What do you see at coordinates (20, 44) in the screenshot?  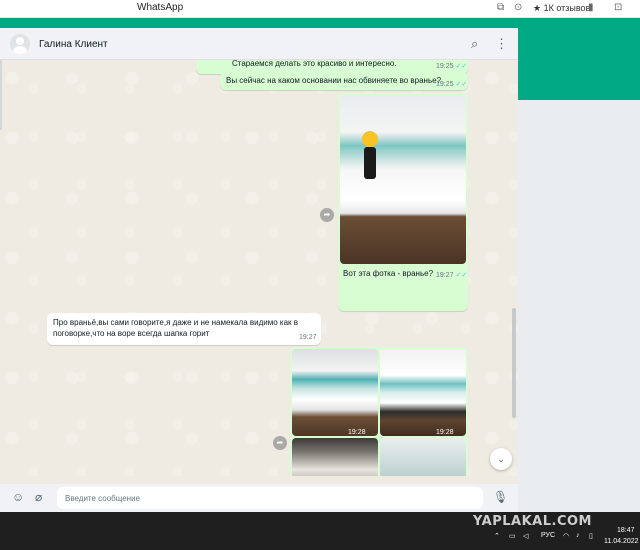 I see `avatar` at bounding box center [20, 44].